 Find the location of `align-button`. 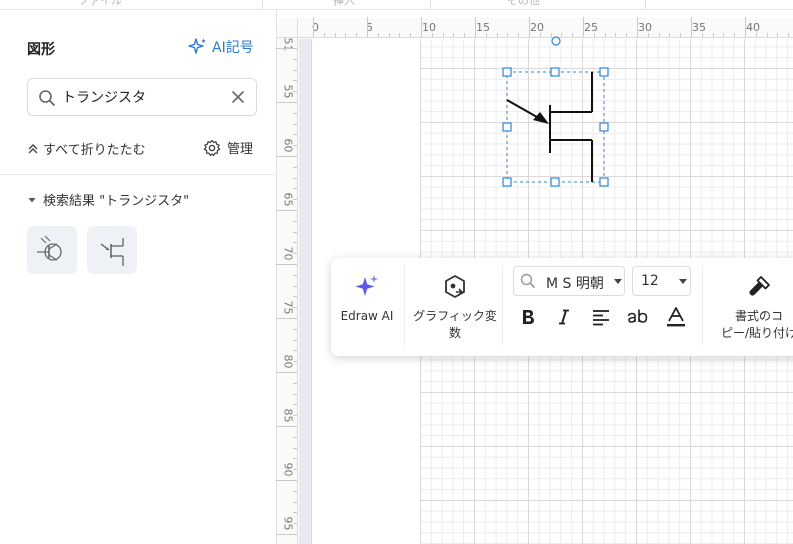

align-button is located at coordinates (601, 317).